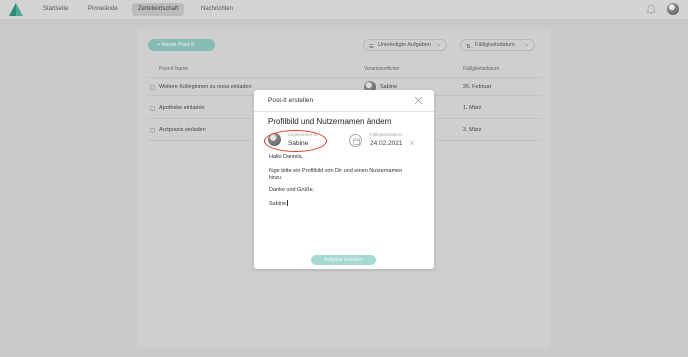 The image size is (688, 357). I want to click on clear-icon, so click(412, 143).